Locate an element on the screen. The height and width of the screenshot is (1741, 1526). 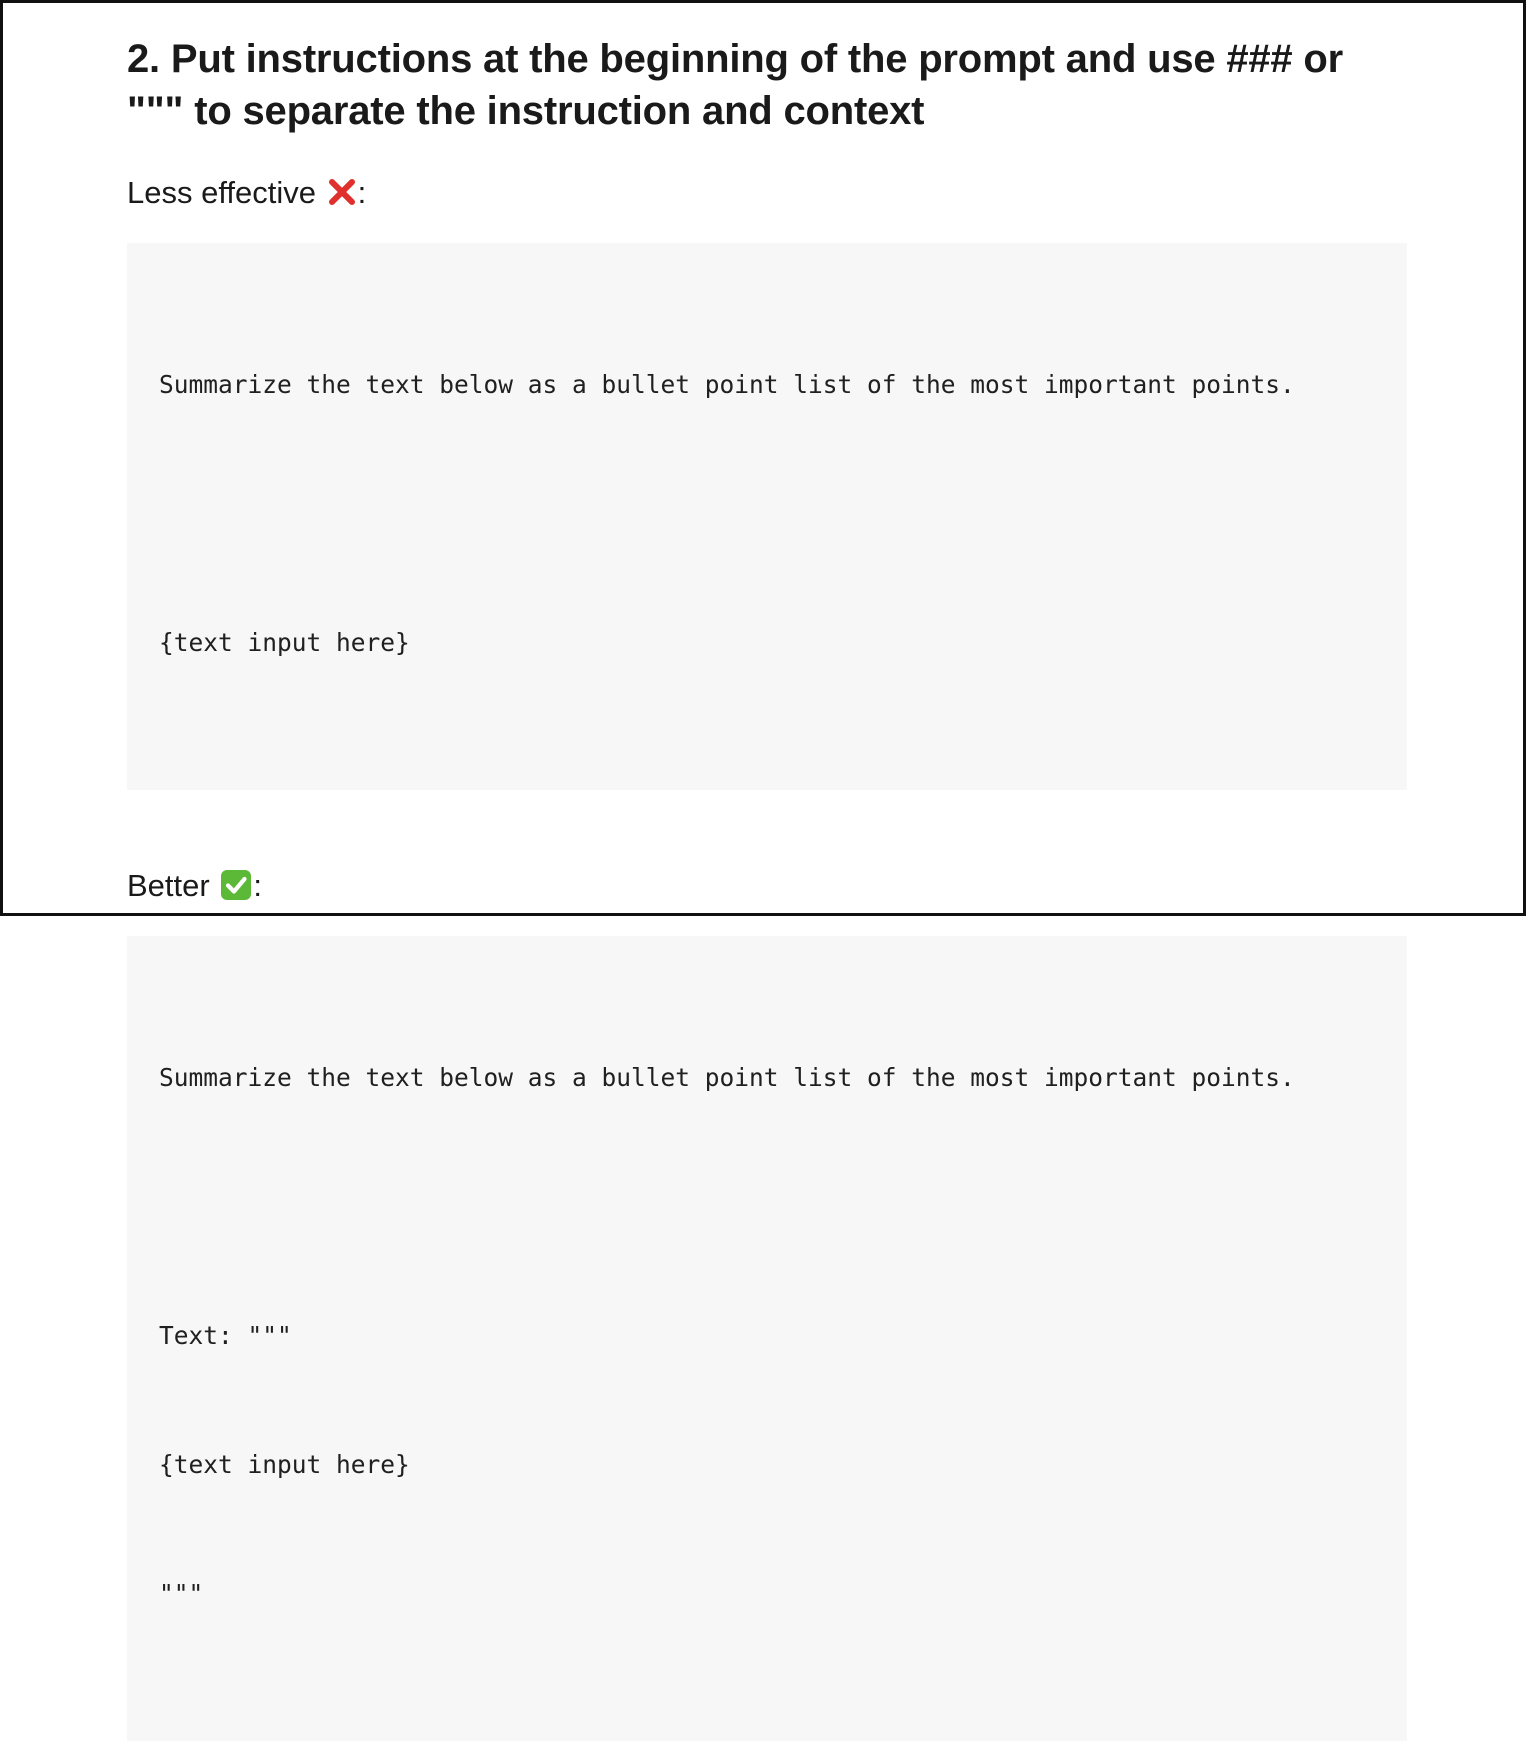
better-label: Better : is located at coordinates (767, 886).